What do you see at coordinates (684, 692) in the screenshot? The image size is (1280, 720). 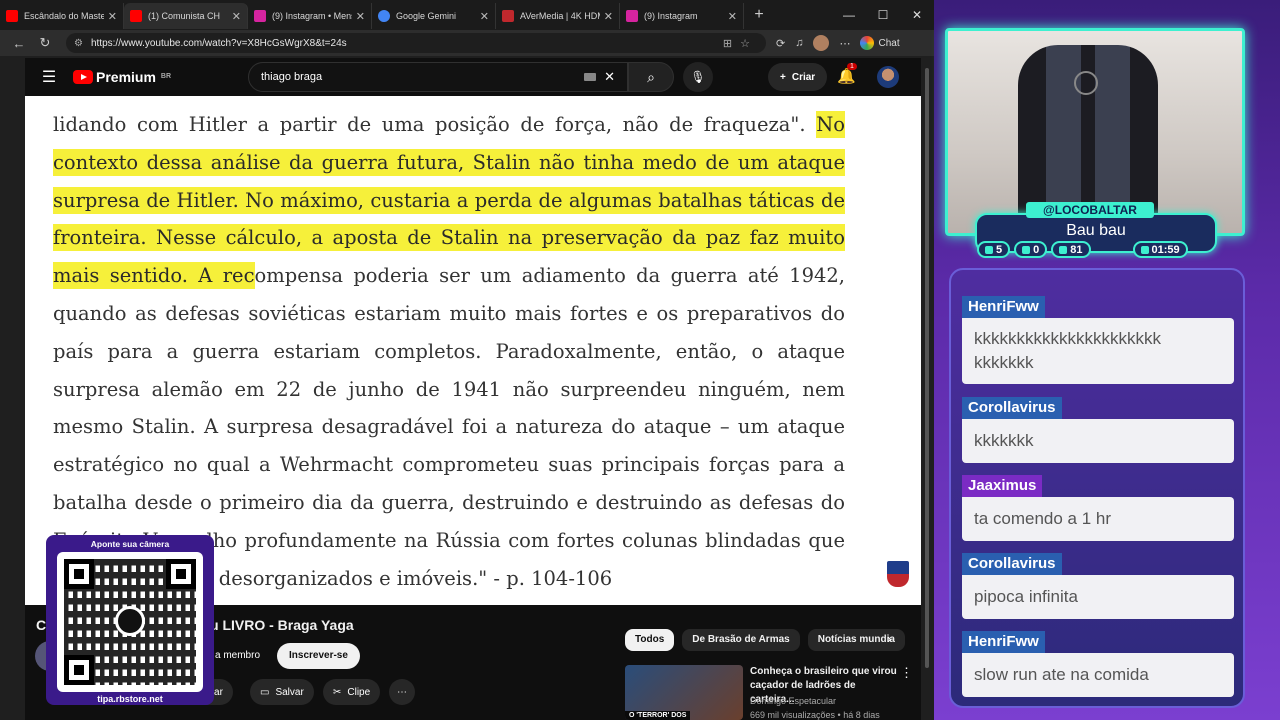 I see `related-video-thumbnail: O 'TERROR' DOS` at bounding box center [684, 692].